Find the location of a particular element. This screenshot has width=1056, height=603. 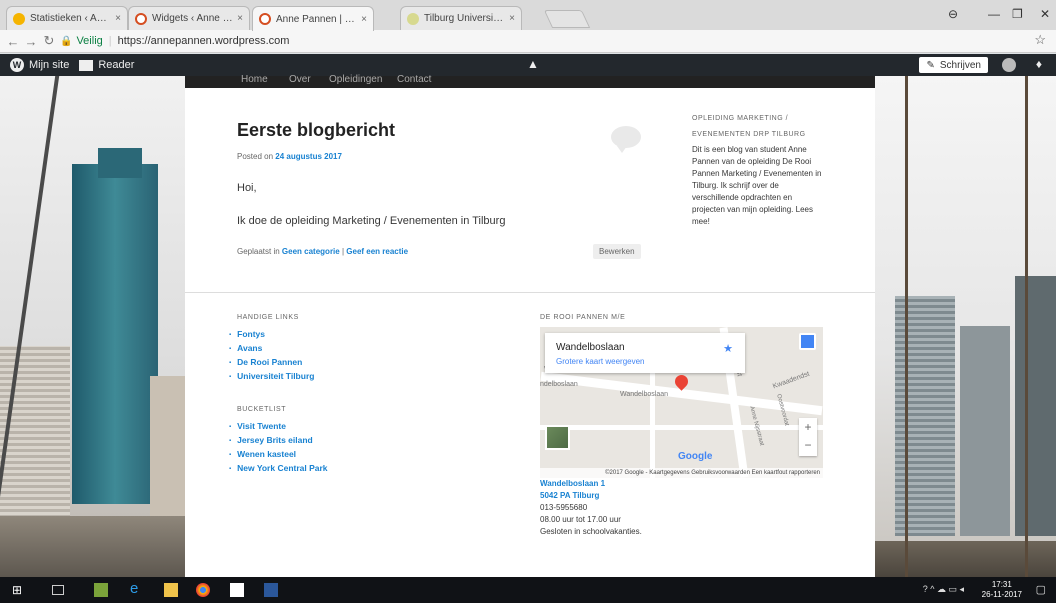

user-profile-icon: ⊖ is located at coordinates (953, 14).